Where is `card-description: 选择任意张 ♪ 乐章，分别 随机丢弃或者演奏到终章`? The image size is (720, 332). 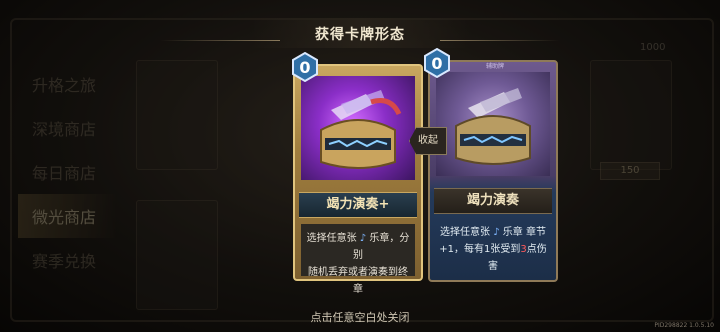
card-description: 选择任意张 ♪ 乐章，分别 随机丢弃或者演奏到终章 is located at coordinates (358, 259).